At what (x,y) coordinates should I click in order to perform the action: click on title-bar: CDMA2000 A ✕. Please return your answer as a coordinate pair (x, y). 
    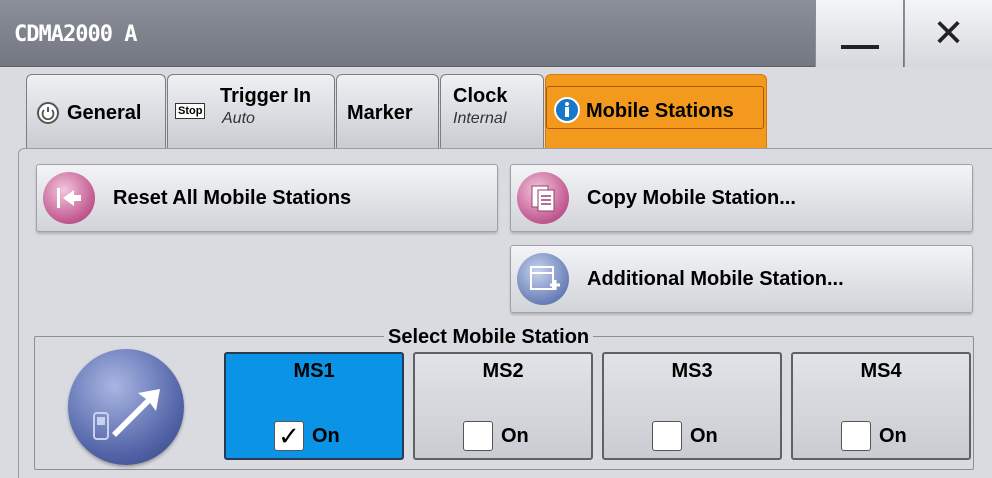
    Looking at the image, I should click on (496, 33).